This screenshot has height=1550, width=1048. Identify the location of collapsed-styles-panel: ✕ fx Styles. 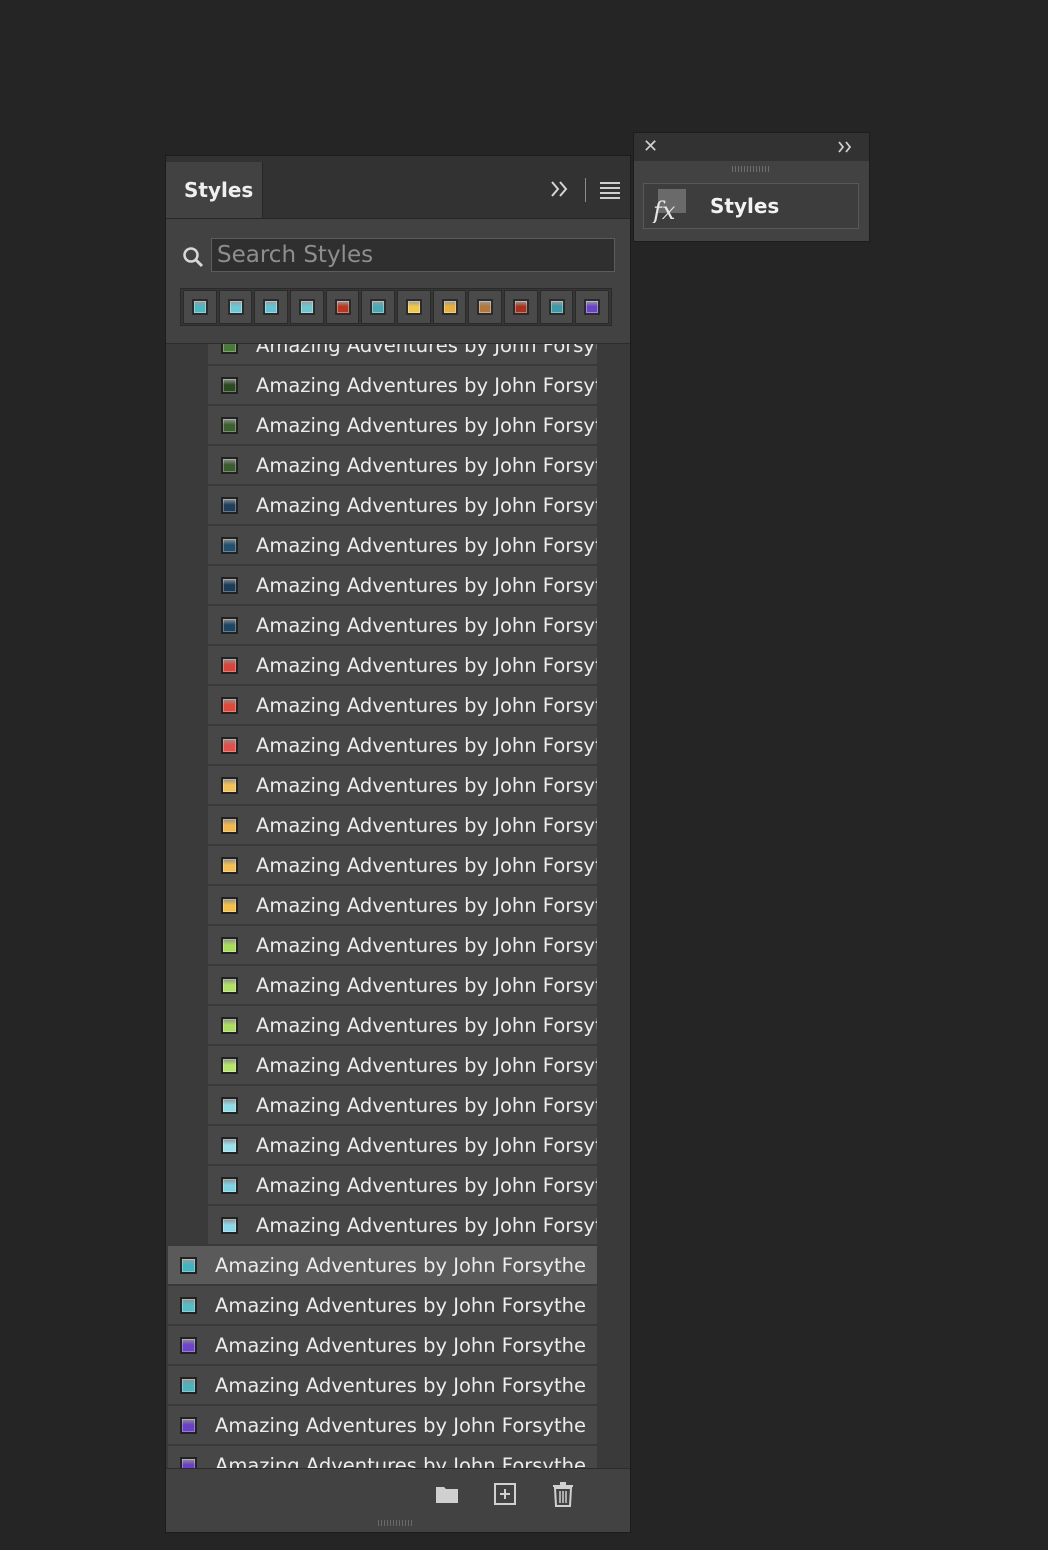
(751, 187).